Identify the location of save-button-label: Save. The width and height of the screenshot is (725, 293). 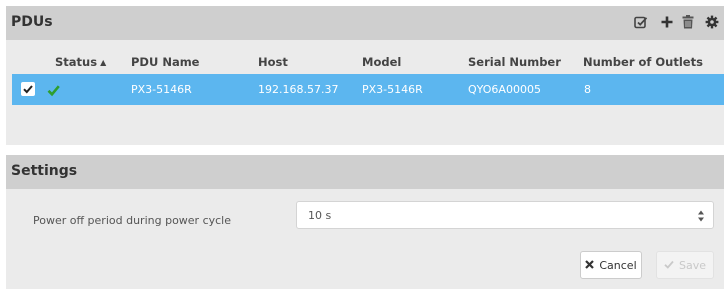
(692, 265).